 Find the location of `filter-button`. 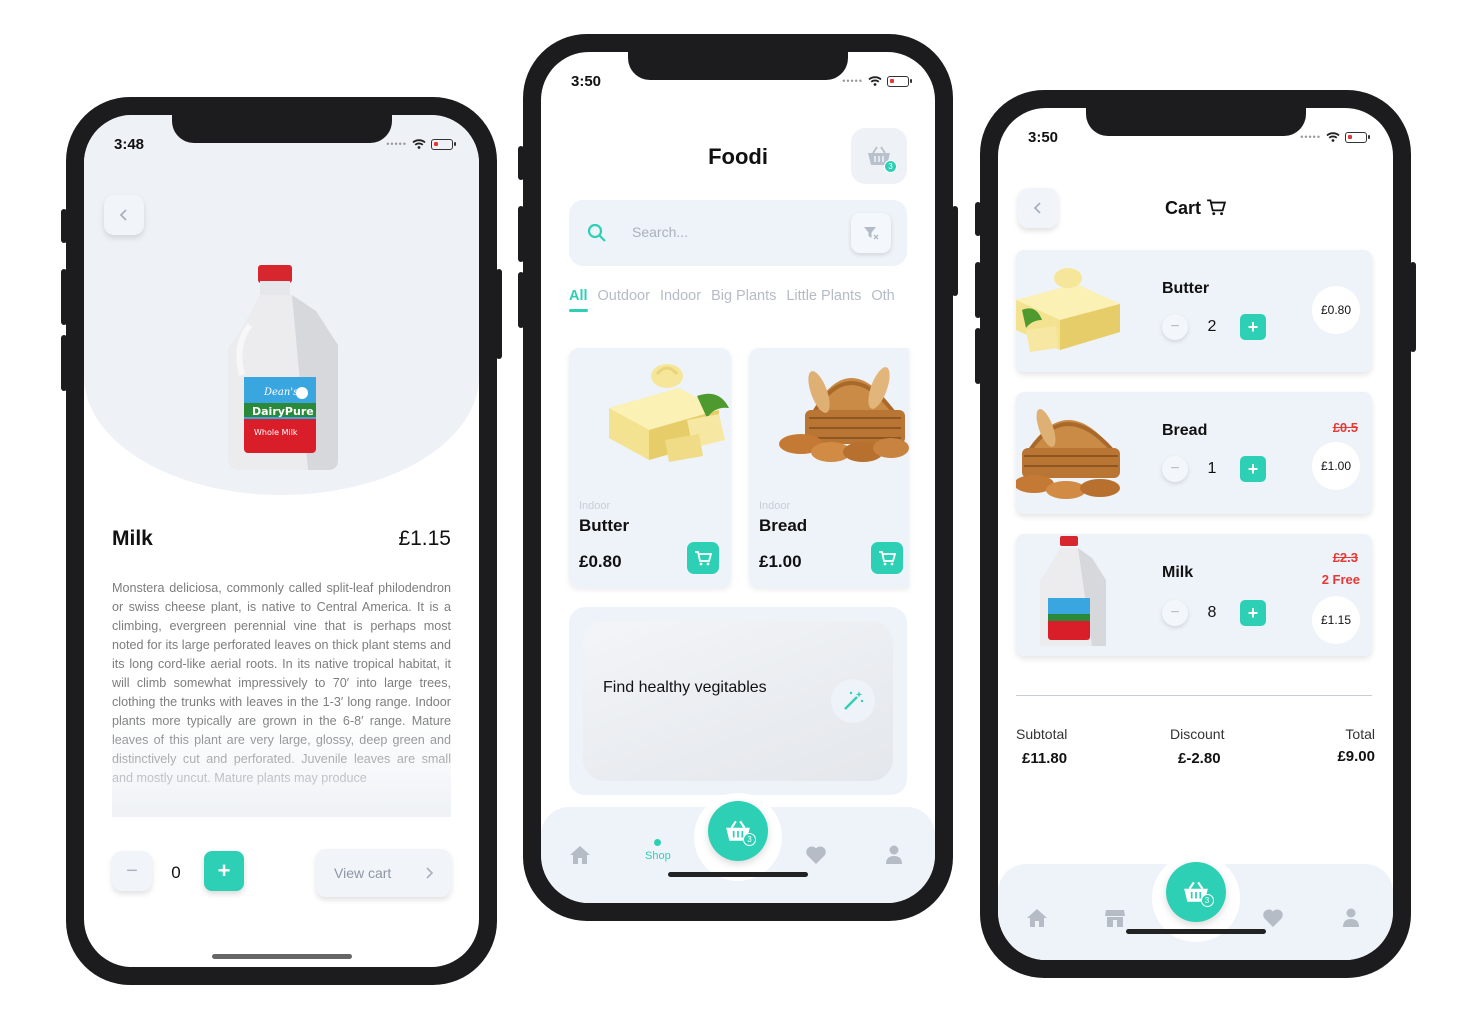

filter-button is located at coordinates (871, 233).